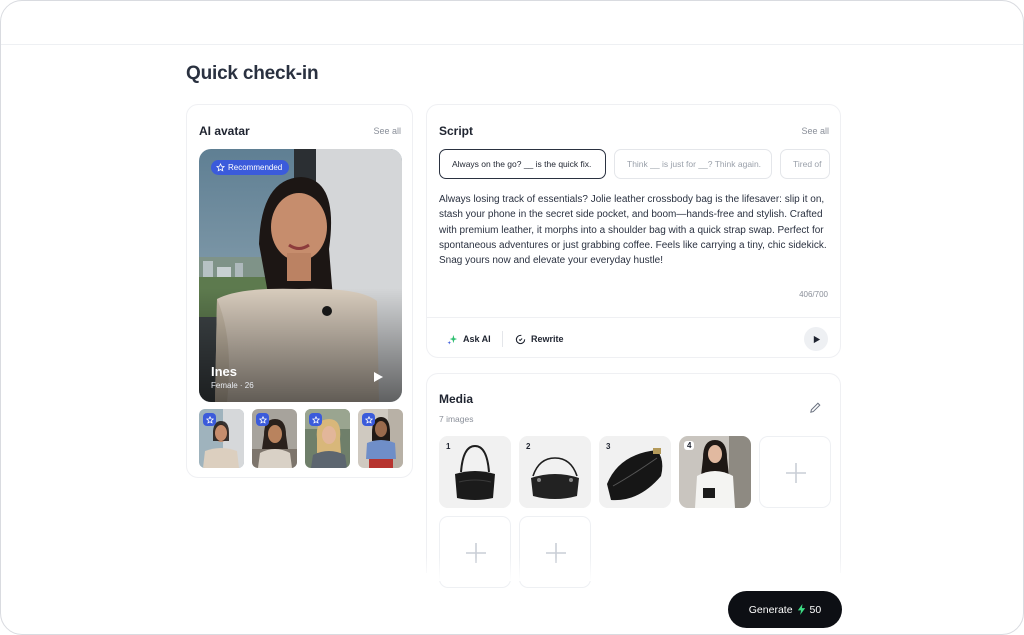 The image size is (1024, 635). Describe the element at coordinates (477, 339) in the screenshot. I see `ask-ai-label: Ask AI` at that location.